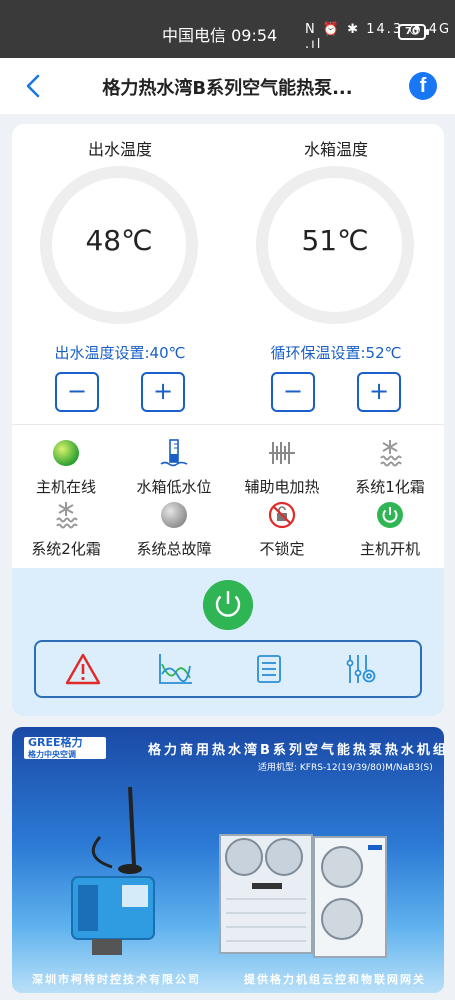  What do you see at coordinates (303, 896) in the screenshot?
I see `heat-pump-units-image` at bounding box center [303, 896].